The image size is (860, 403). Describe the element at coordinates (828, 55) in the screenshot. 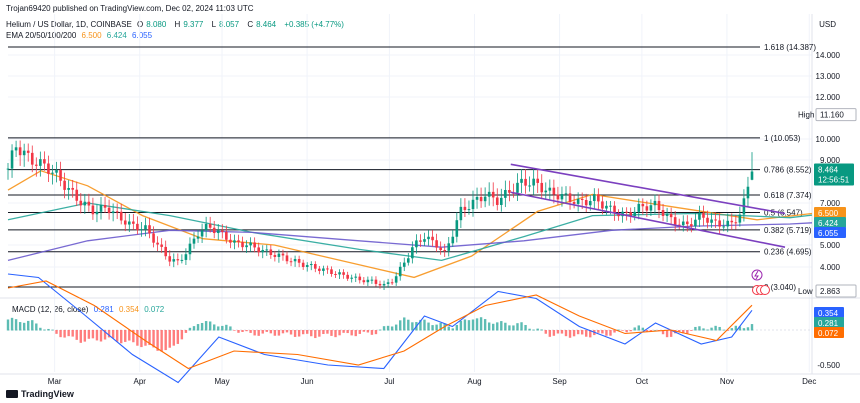

I see `y-tick-label: 14.000` at that location.